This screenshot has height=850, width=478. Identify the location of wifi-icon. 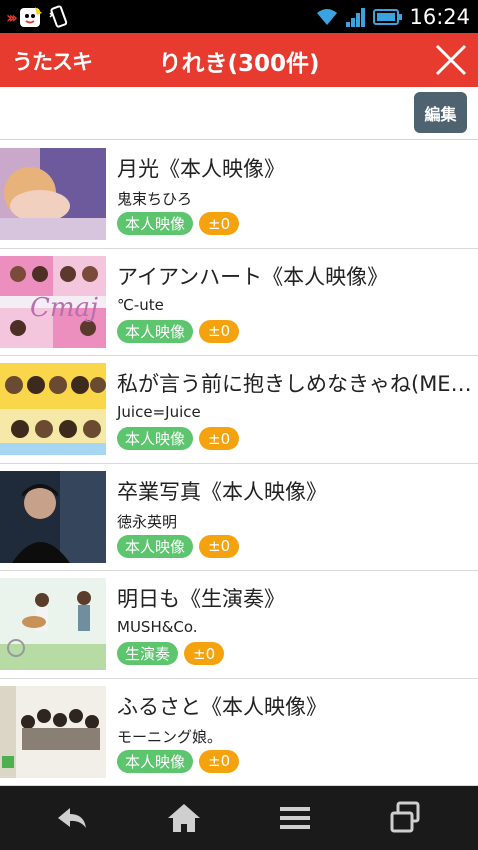
(327, 17).